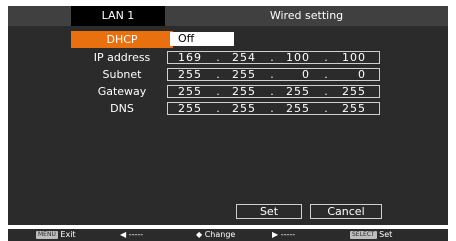  I want to click on menu-key-icon: MENU, so click(47, 234).